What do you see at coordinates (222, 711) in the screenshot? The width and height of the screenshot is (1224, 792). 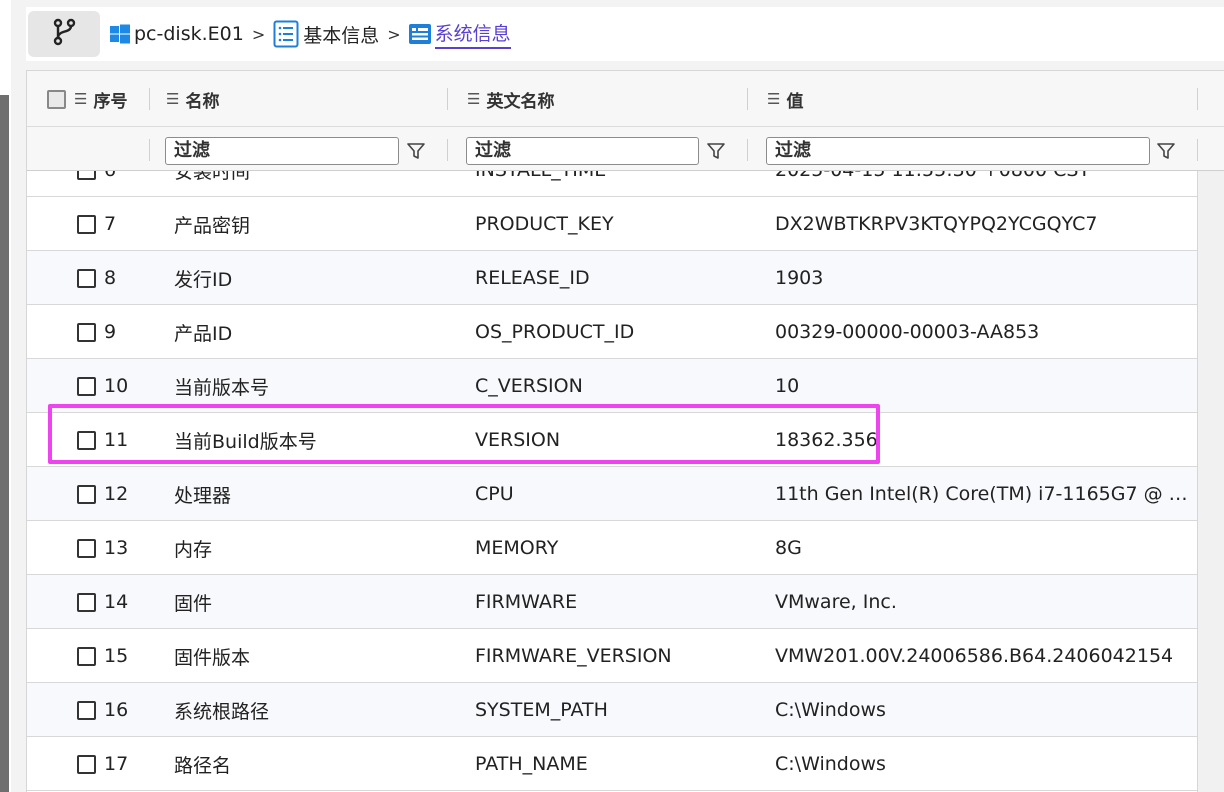 I see `row-name-cell: 系统根路径` at bounding box center [222, 711].